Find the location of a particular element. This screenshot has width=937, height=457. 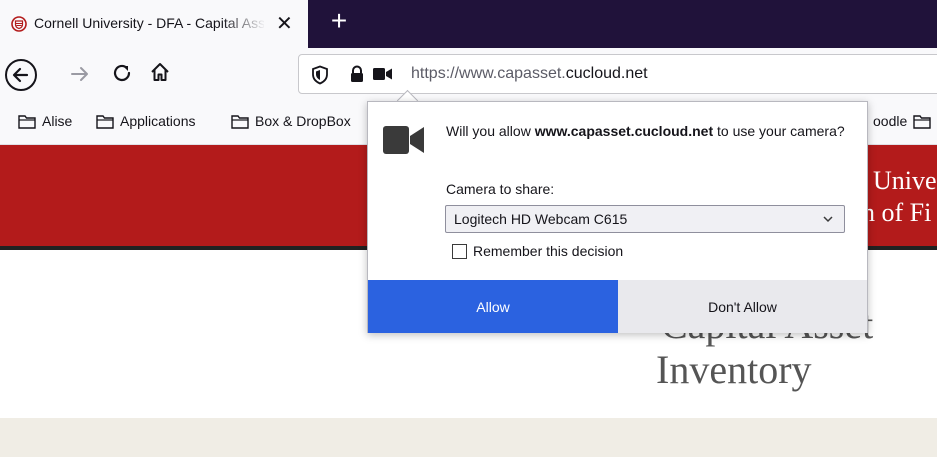

bookmark-folder-applications: Applications is located at coordinates (146, 121).